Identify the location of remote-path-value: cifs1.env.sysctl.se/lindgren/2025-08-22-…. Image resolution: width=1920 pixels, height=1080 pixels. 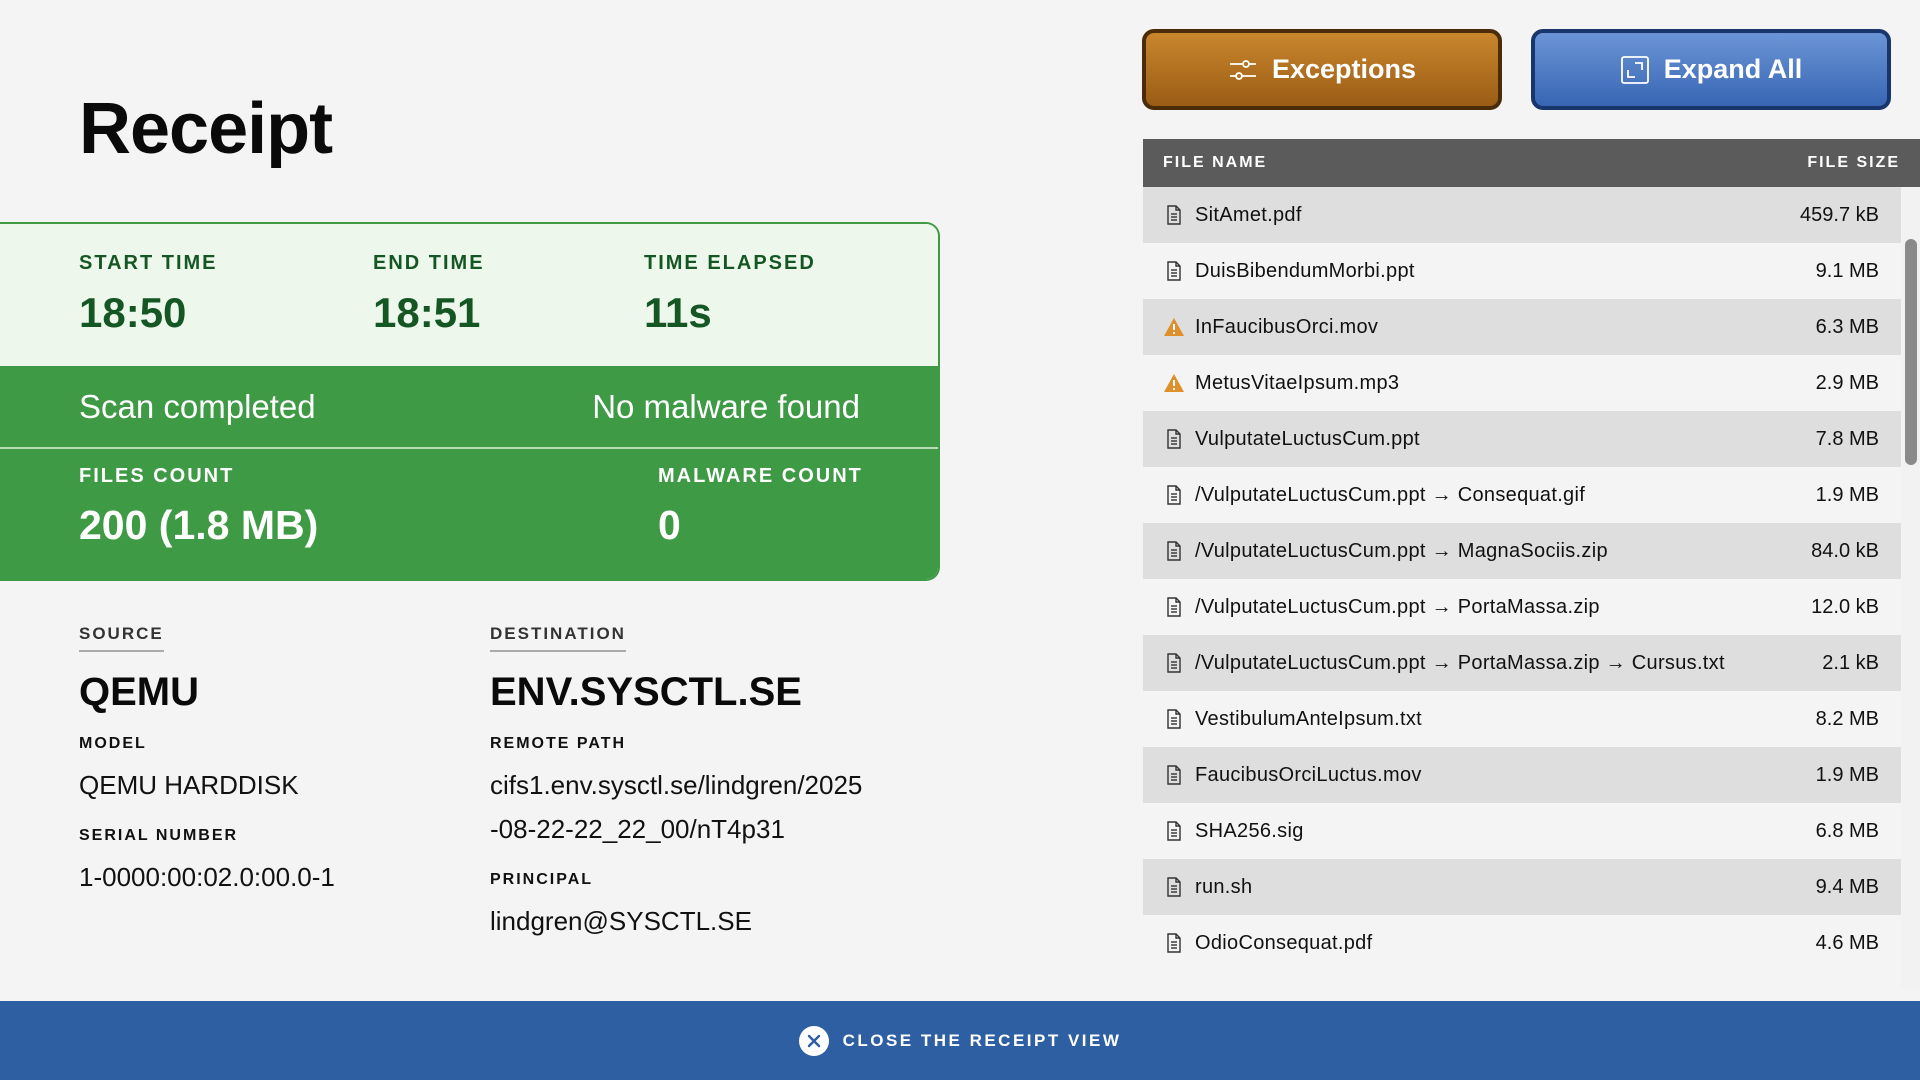
(676, 807).